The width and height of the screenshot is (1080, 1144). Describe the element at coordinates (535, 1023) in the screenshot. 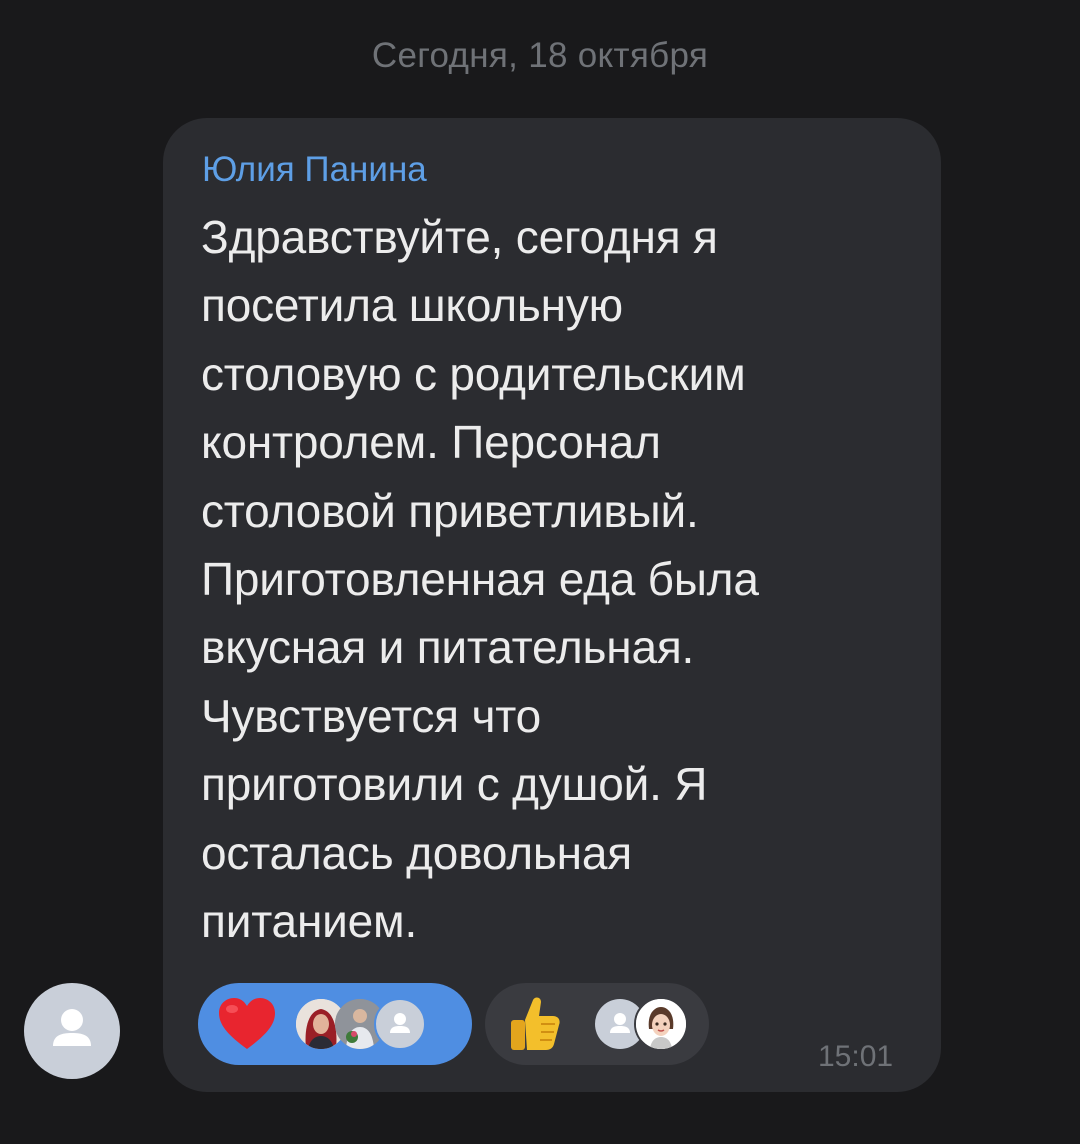

I see `thumbs-up-icon` at that location.